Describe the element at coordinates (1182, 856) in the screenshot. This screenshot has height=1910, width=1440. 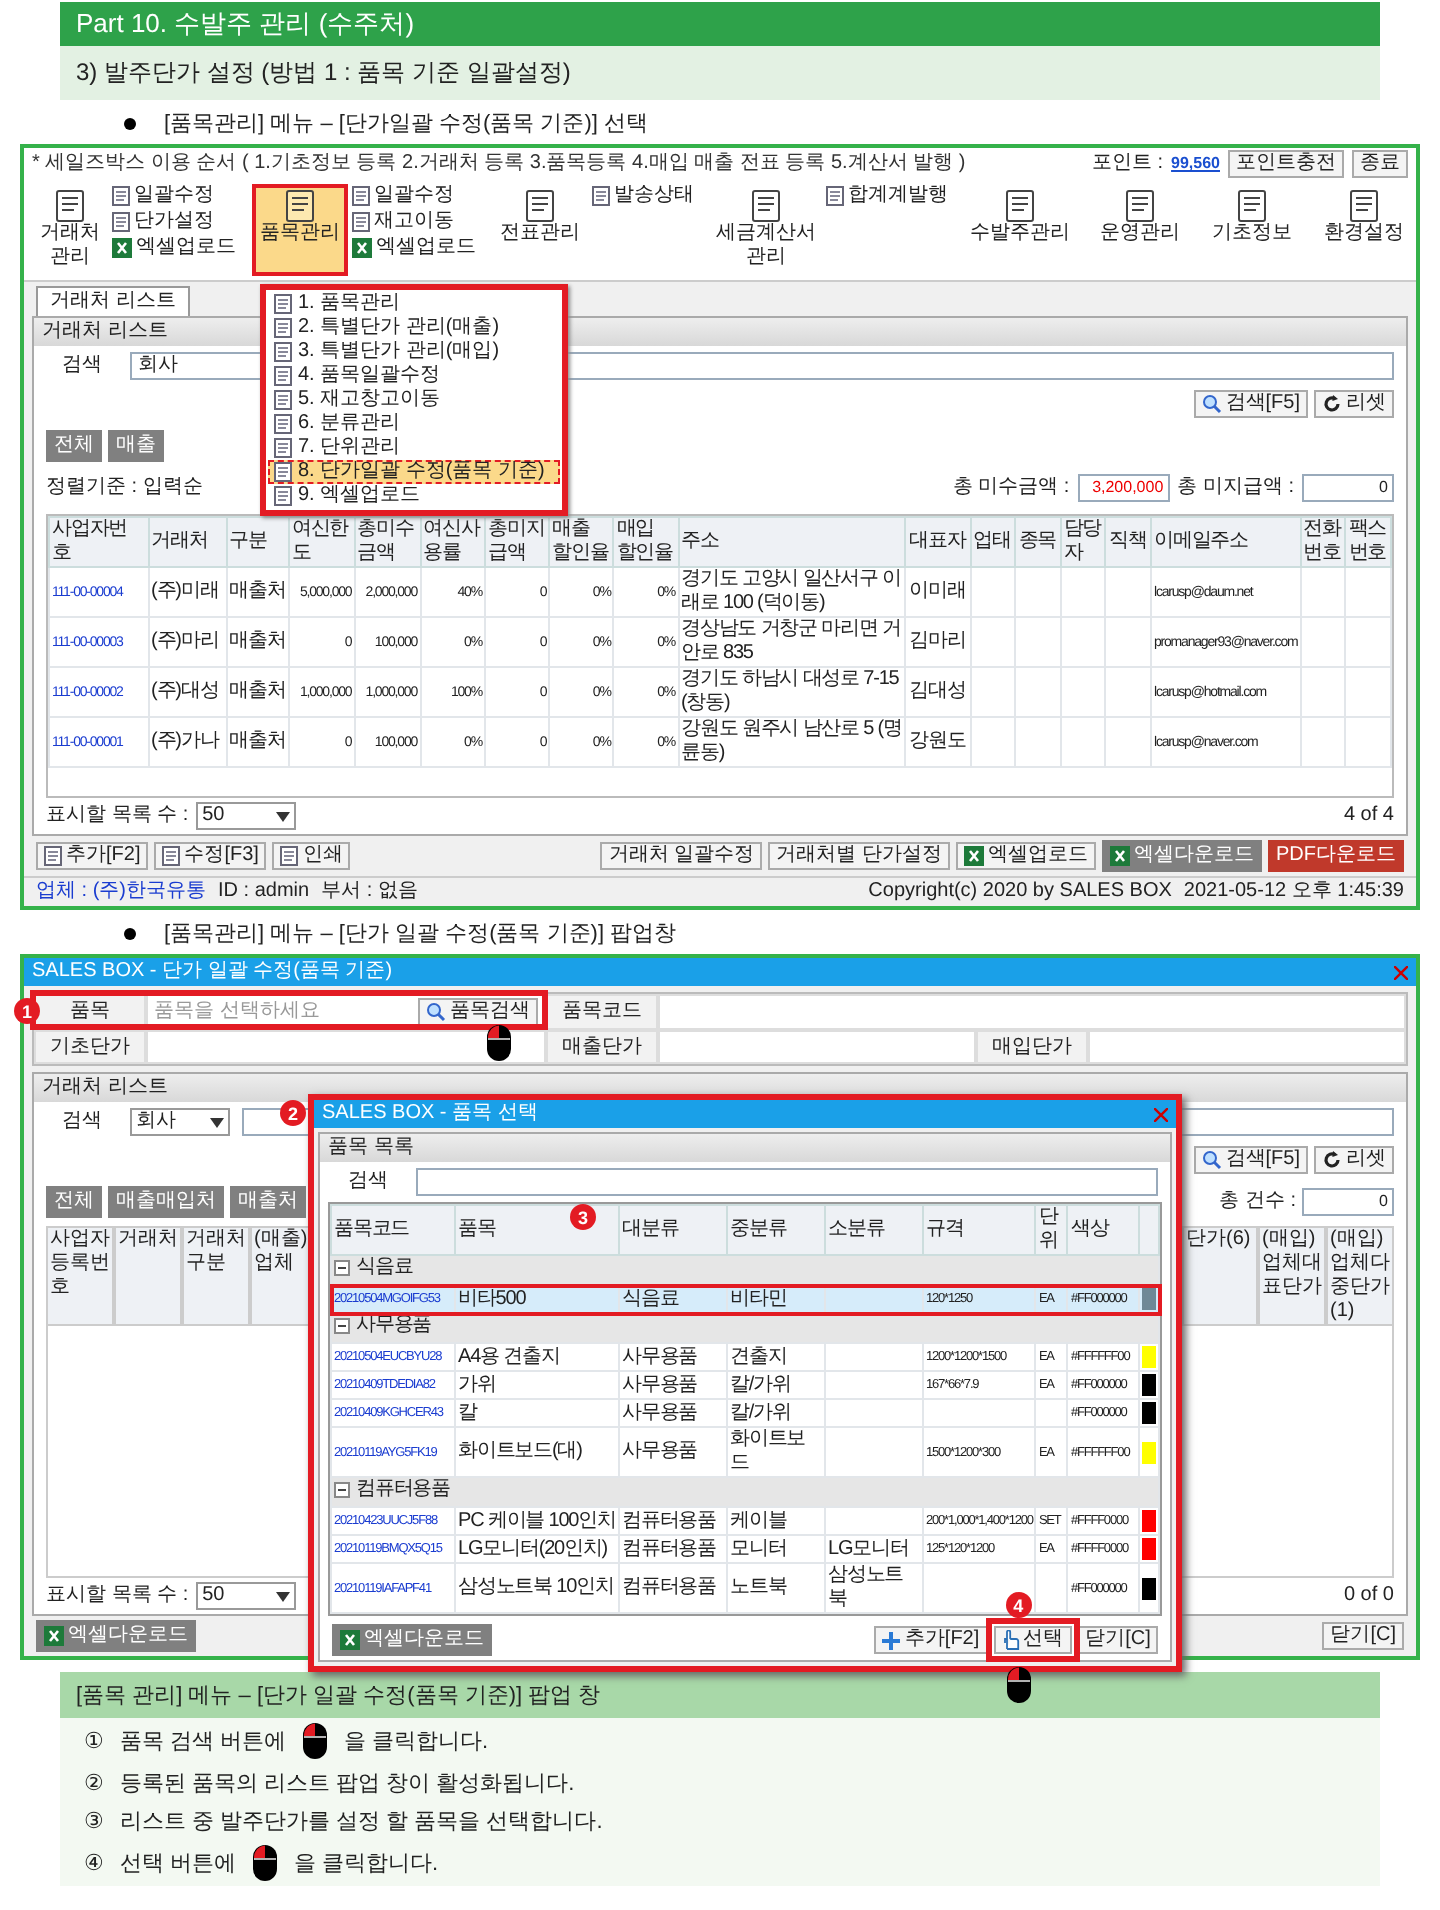
I see `action-button: 엑셀다운로드` at that location.